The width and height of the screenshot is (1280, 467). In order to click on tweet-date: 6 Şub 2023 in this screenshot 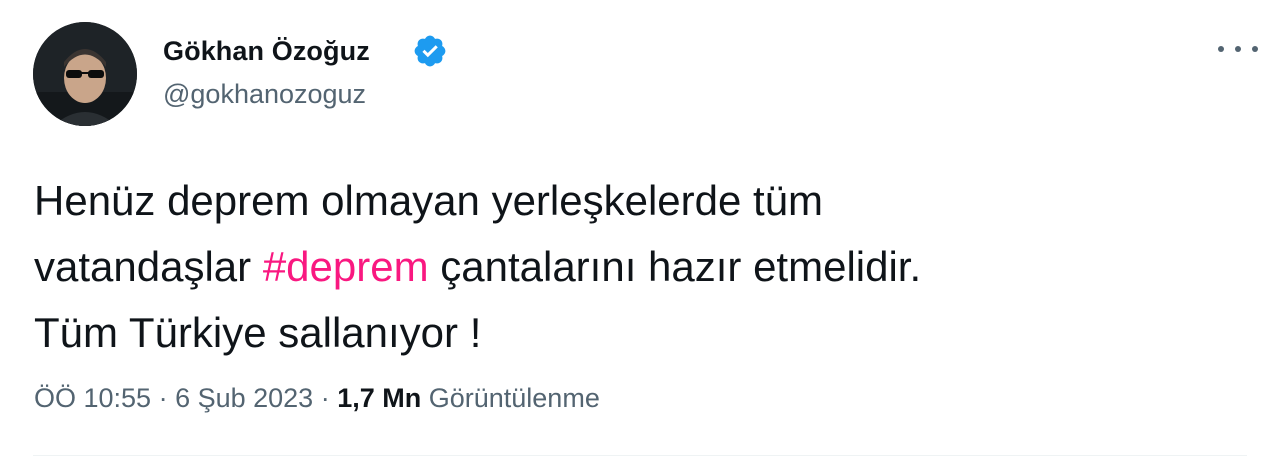, I will do `click(244, 398)`.